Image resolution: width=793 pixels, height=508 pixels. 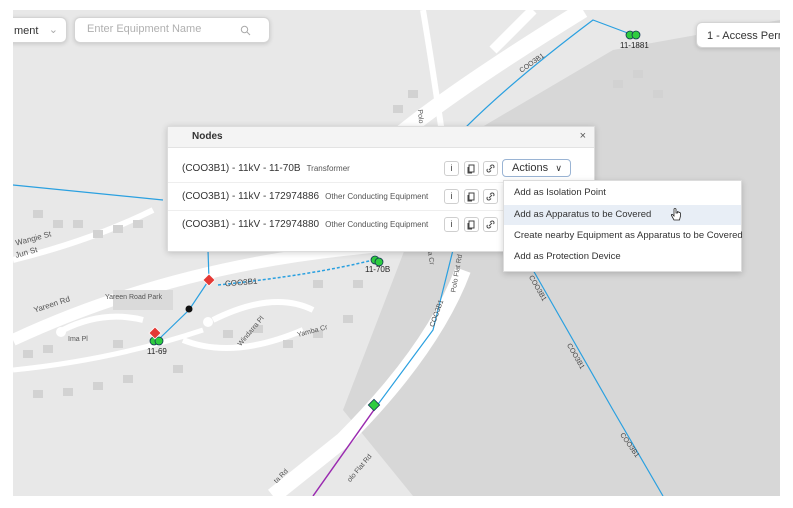 I want to click on node-name: (COO3B1) - 11kV - 172974880, so click(x=251, y=224).